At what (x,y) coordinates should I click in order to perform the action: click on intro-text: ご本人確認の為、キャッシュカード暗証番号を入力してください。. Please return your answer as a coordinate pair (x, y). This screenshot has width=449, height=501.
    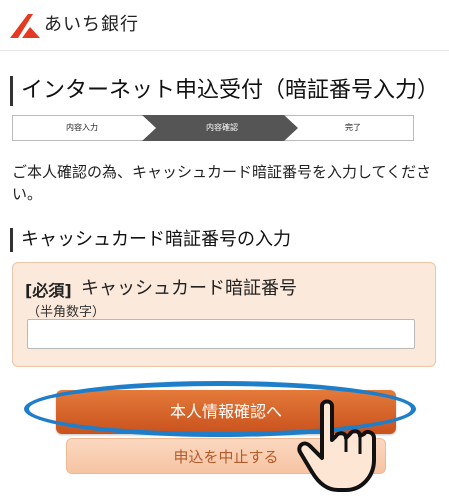
    Looking at the image, I should click on (222, 183).